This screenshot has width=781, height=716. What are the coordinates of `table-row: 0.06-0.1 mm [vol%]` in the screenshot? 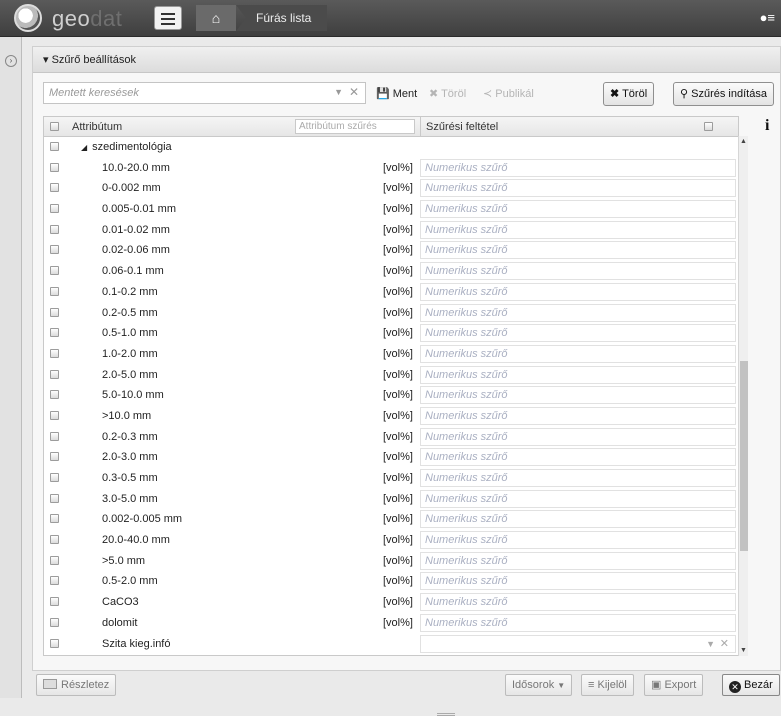 It's located at (391, 271).